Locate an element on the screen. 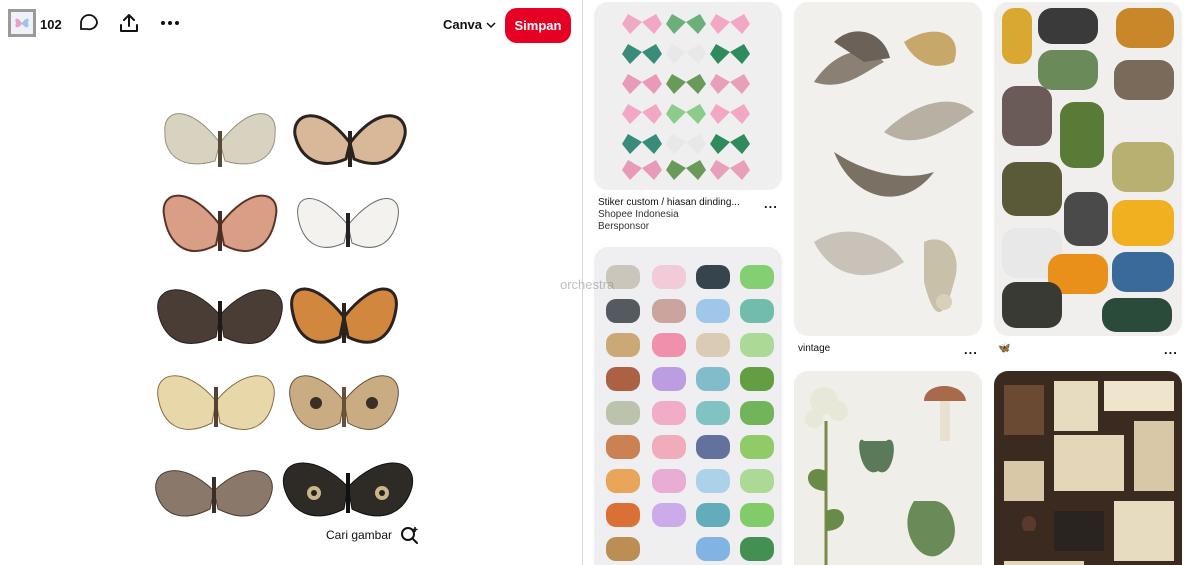  sponsored-label: Bersponsor is located at coordinates (624, 226).